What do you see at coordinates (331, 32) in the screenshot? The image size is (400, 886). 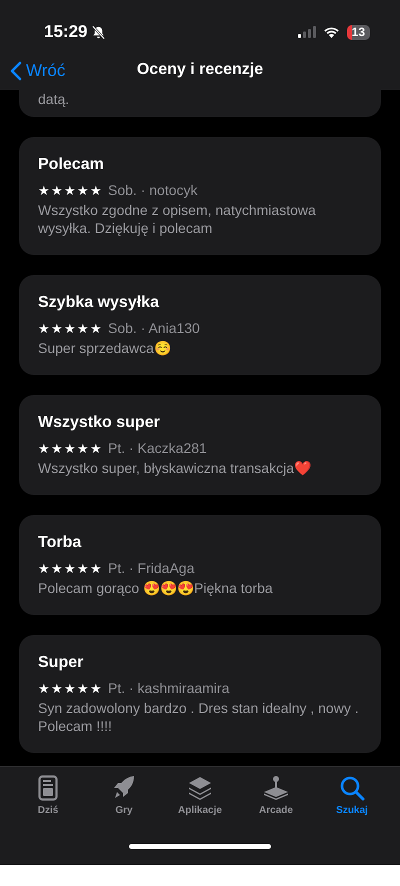 I see `wifi-icon` at bounding box center [331, 32].